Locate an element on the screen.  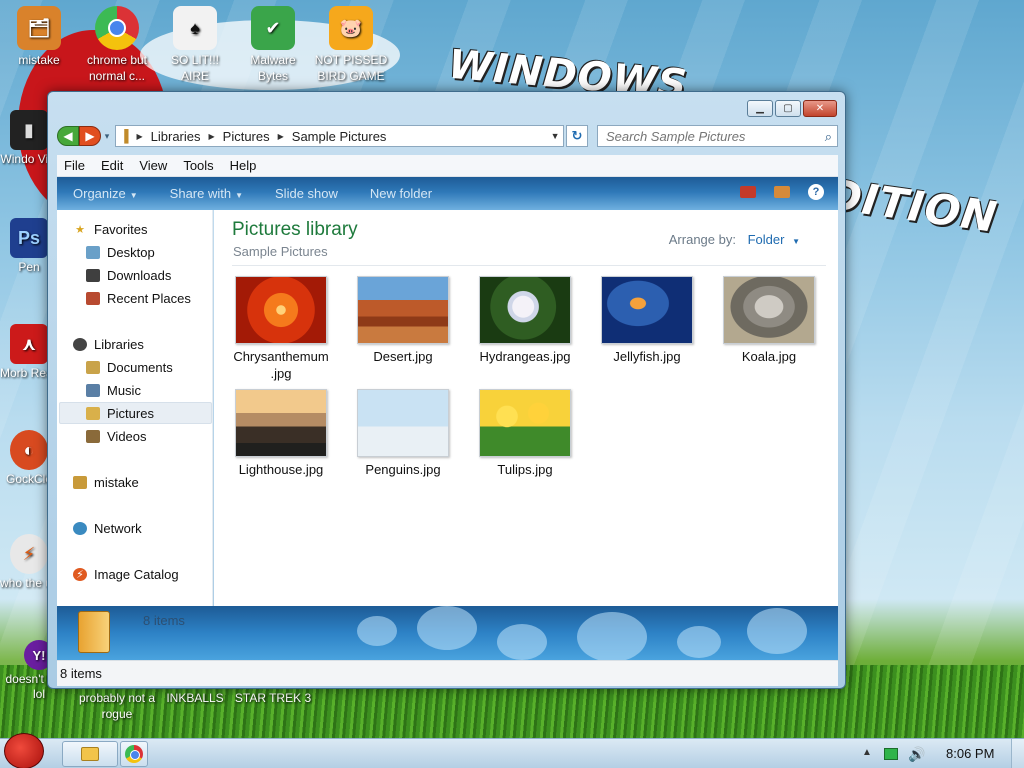
nav-image-catalog: ⚡ Image Catalog is located at coordinates (126, 574).